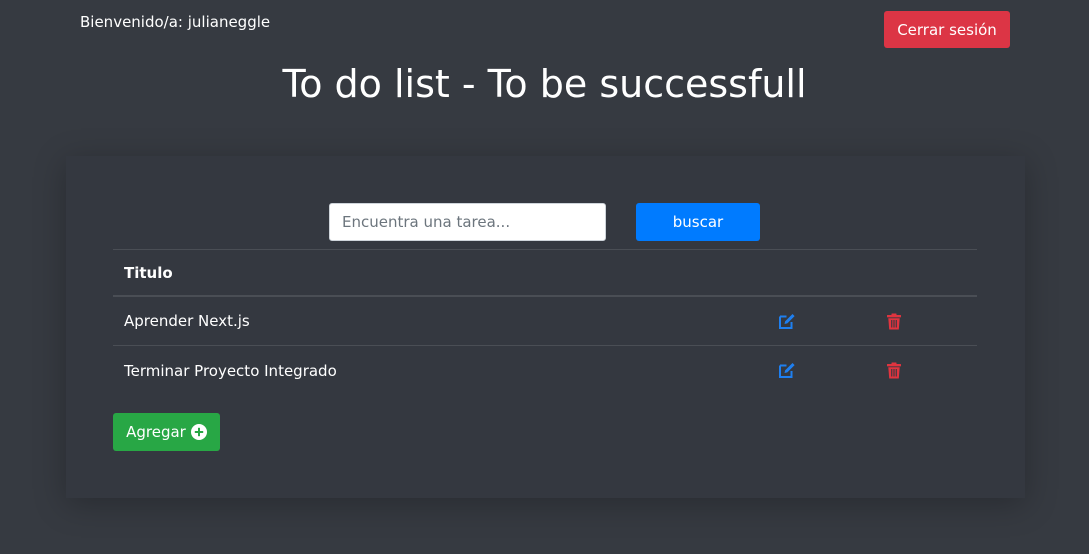 This screenshot has height=554, width=1089. I want to click on add-task-button: Agregar, so click(166, 432).